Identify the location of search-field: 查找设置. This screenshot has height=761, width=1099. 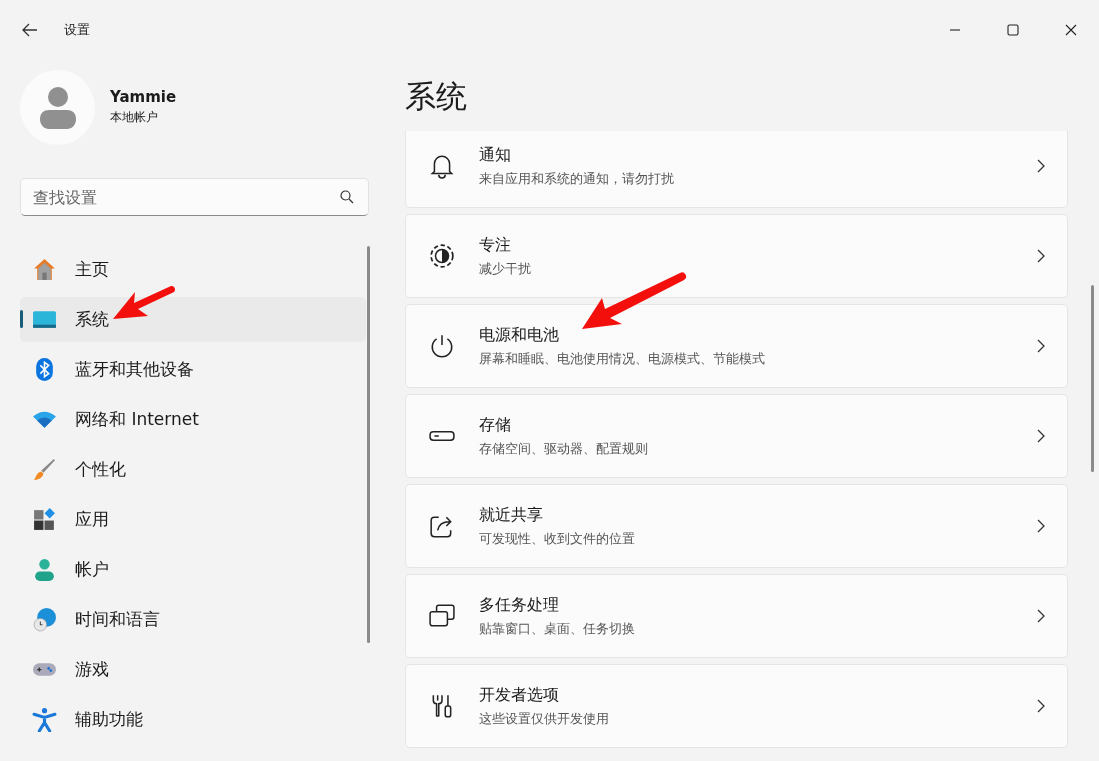
(194, 197).